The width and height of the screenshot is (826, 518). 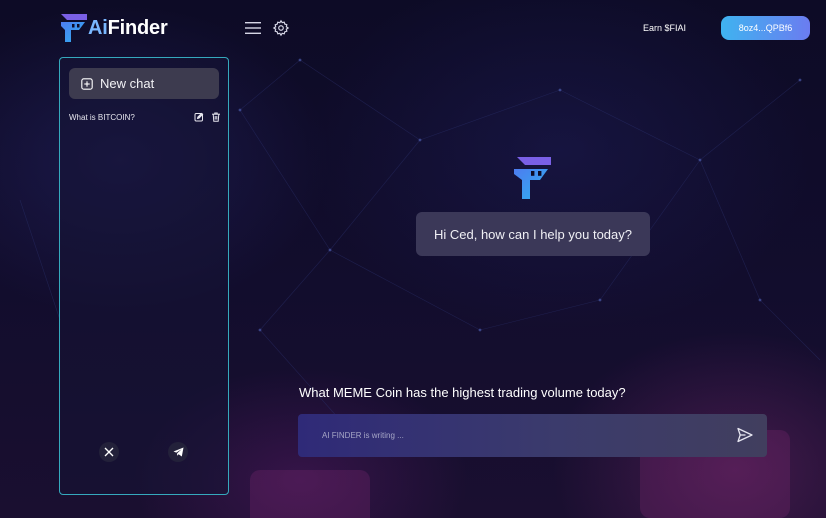 What do you see at coordinates (765, 28) in the screenshot?
I see `wallet-button: 8oz4...QPBf6` at bounding box center [765, 28].